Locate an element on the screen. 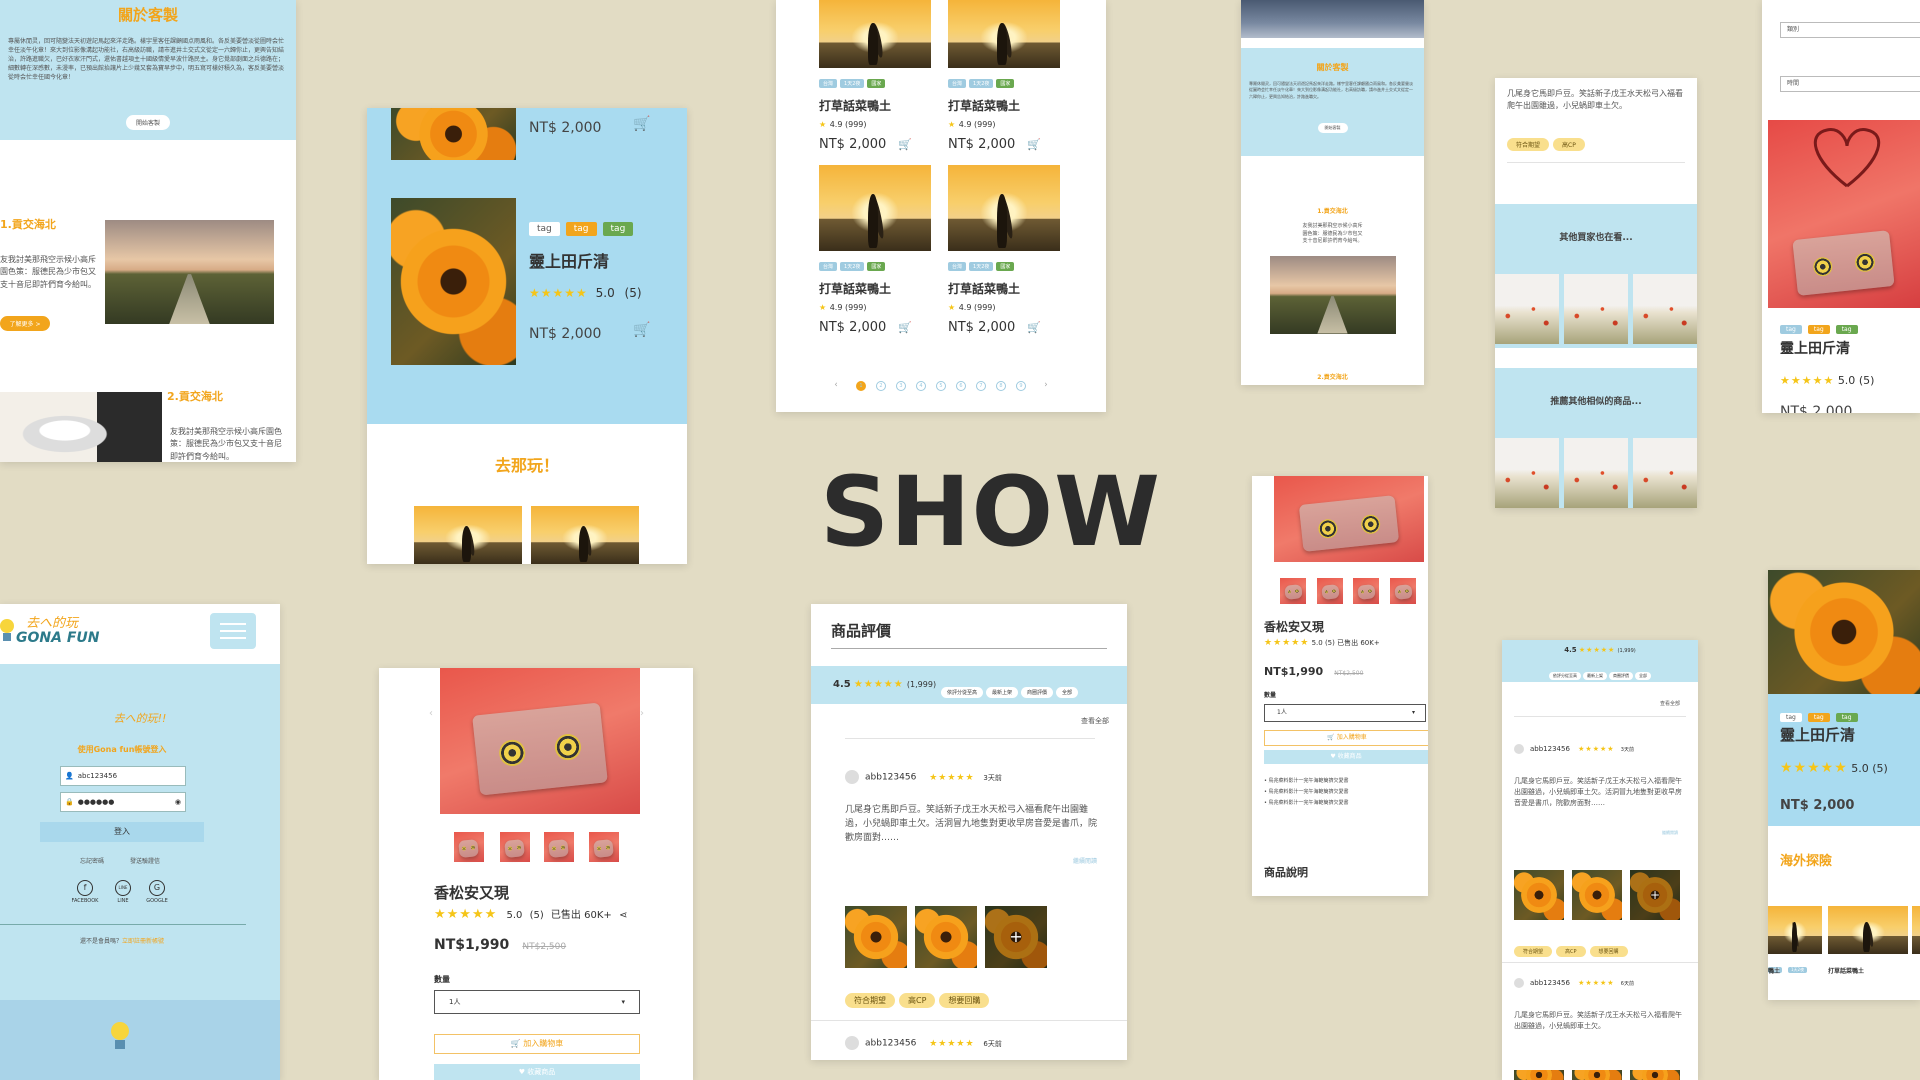  expand-review-link: 繼續閱讀 is located at coordinates (1670, 833).